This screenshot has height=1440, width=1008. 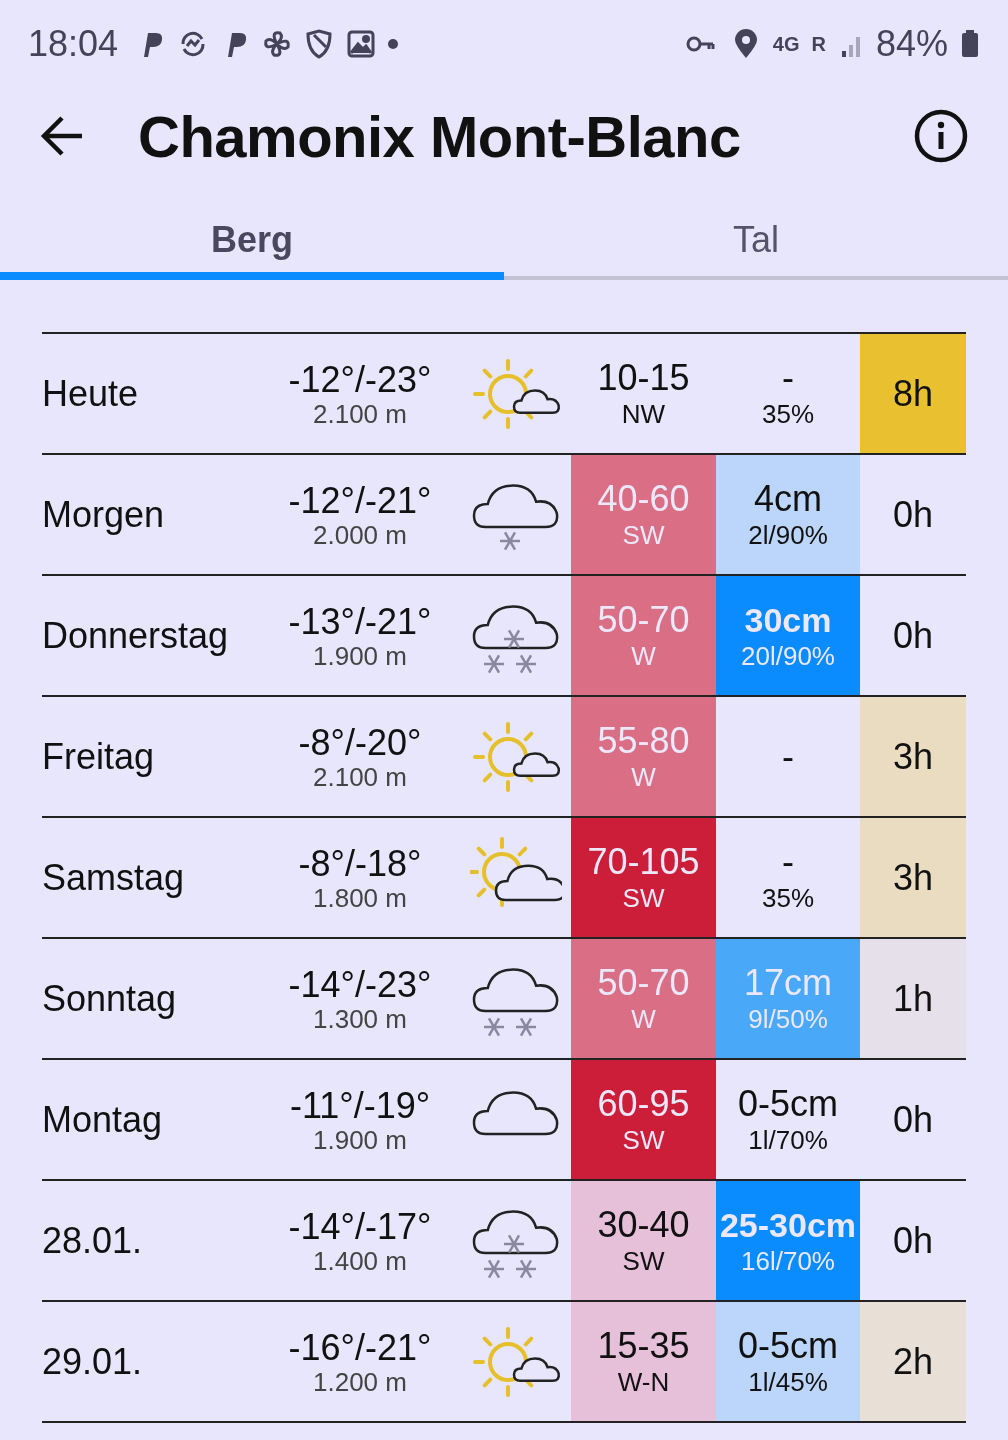 I want to click on temperature: -14°/-23°, so click(x=360, y=984).